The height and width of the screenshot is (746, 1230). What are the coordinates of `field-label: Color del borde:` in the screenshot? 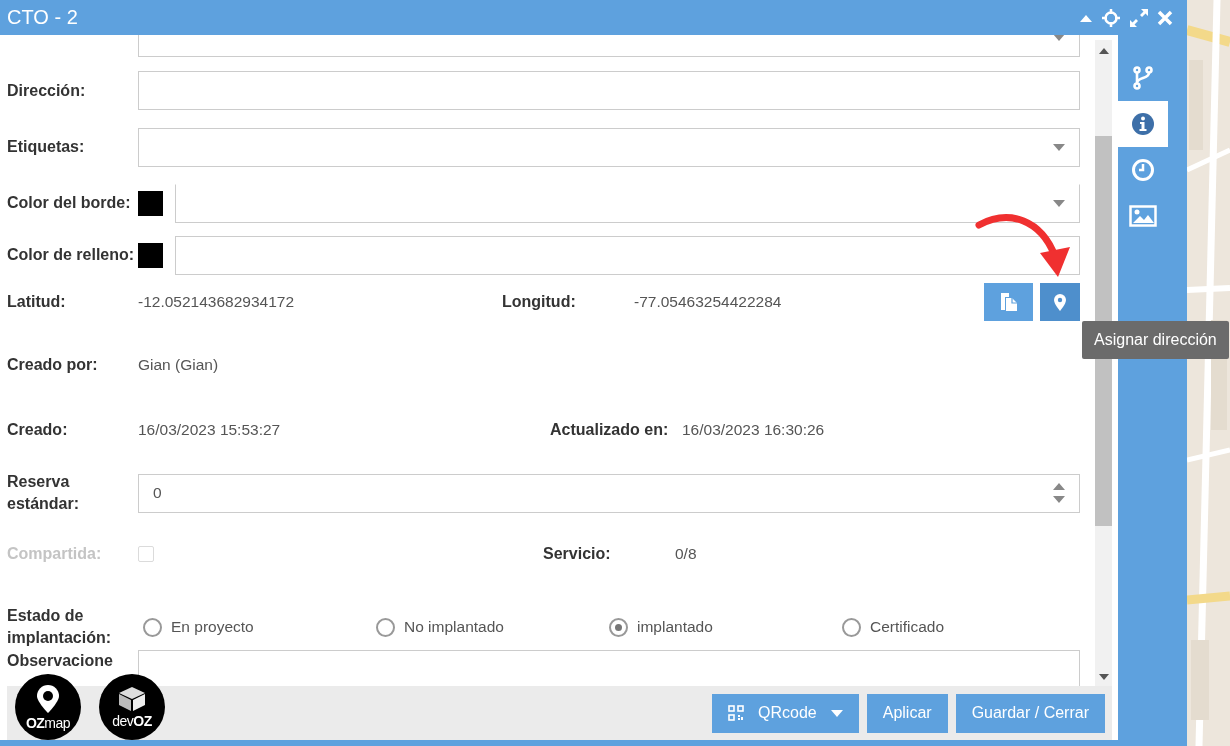 It's located at (69, 203).